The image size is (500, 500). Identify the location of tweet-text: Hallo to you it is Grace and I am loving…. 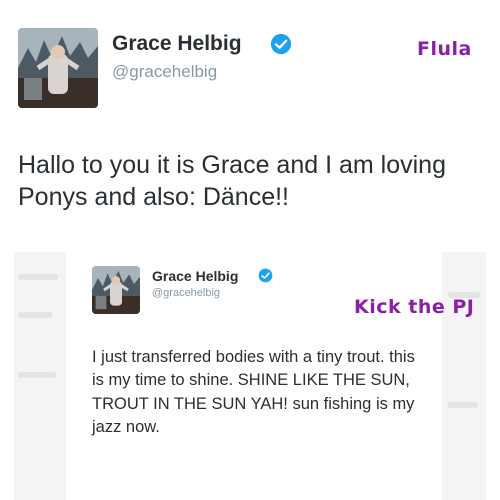
(232, 181).